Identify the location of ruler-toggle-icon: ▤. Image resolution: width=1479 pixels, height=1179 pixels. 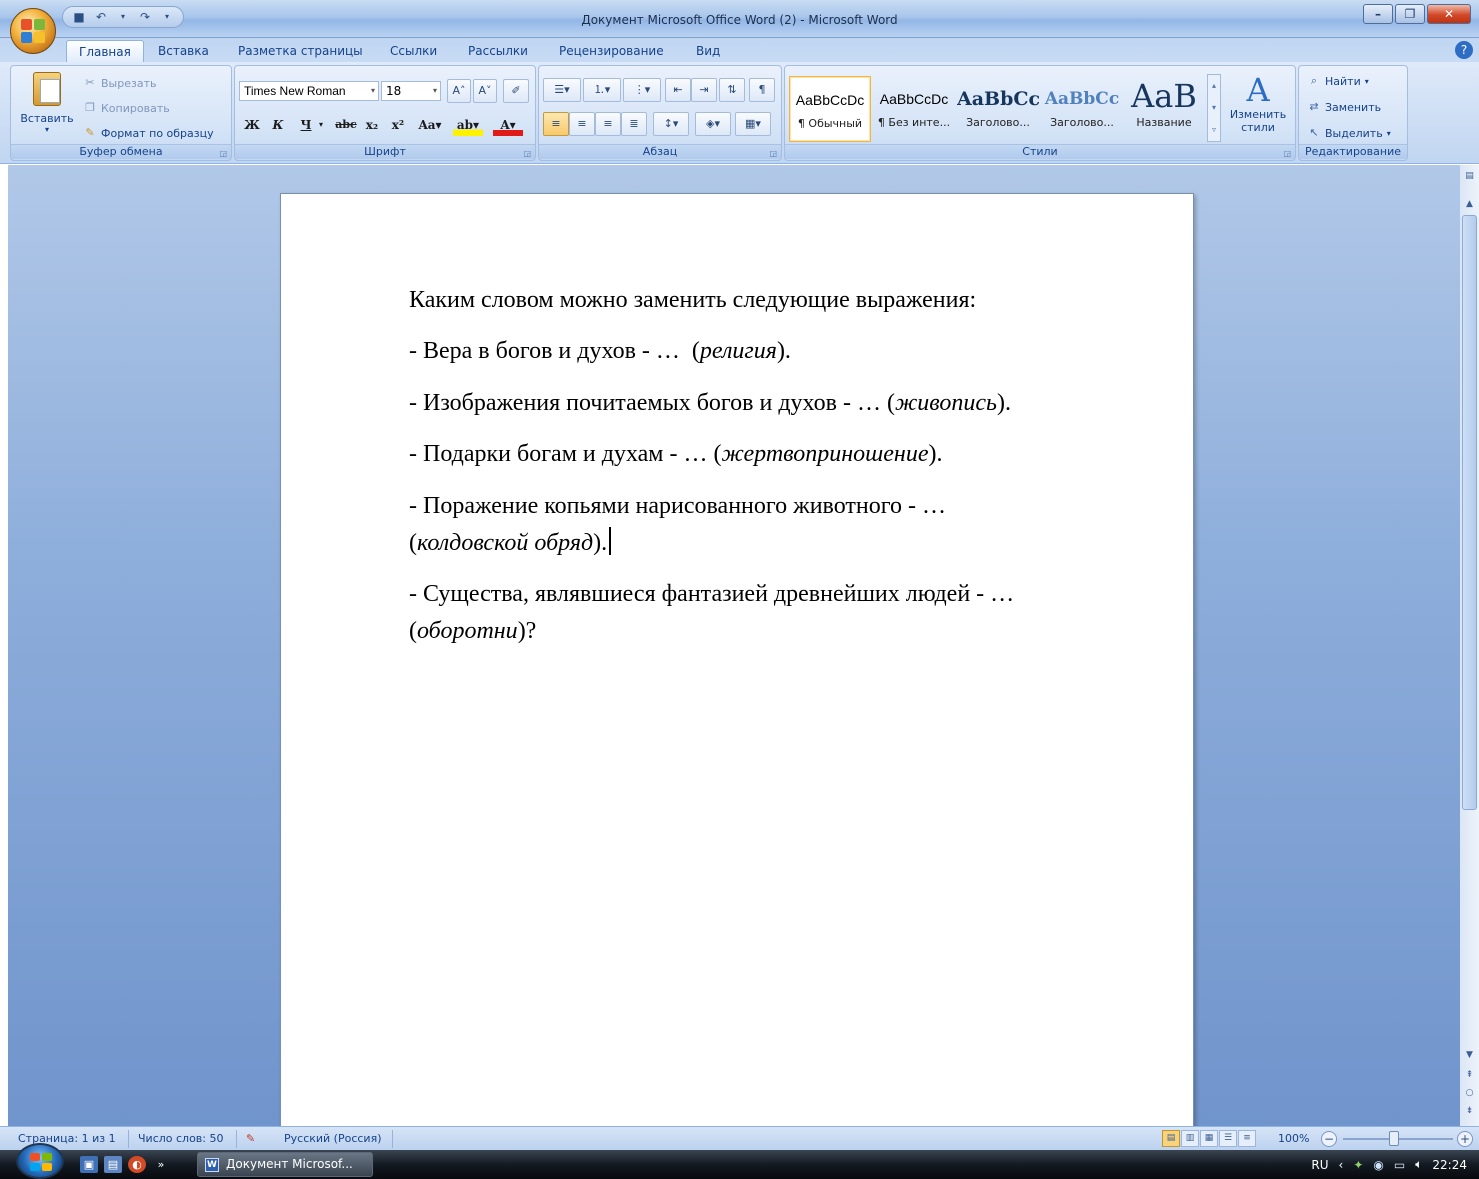
(1469, 176).